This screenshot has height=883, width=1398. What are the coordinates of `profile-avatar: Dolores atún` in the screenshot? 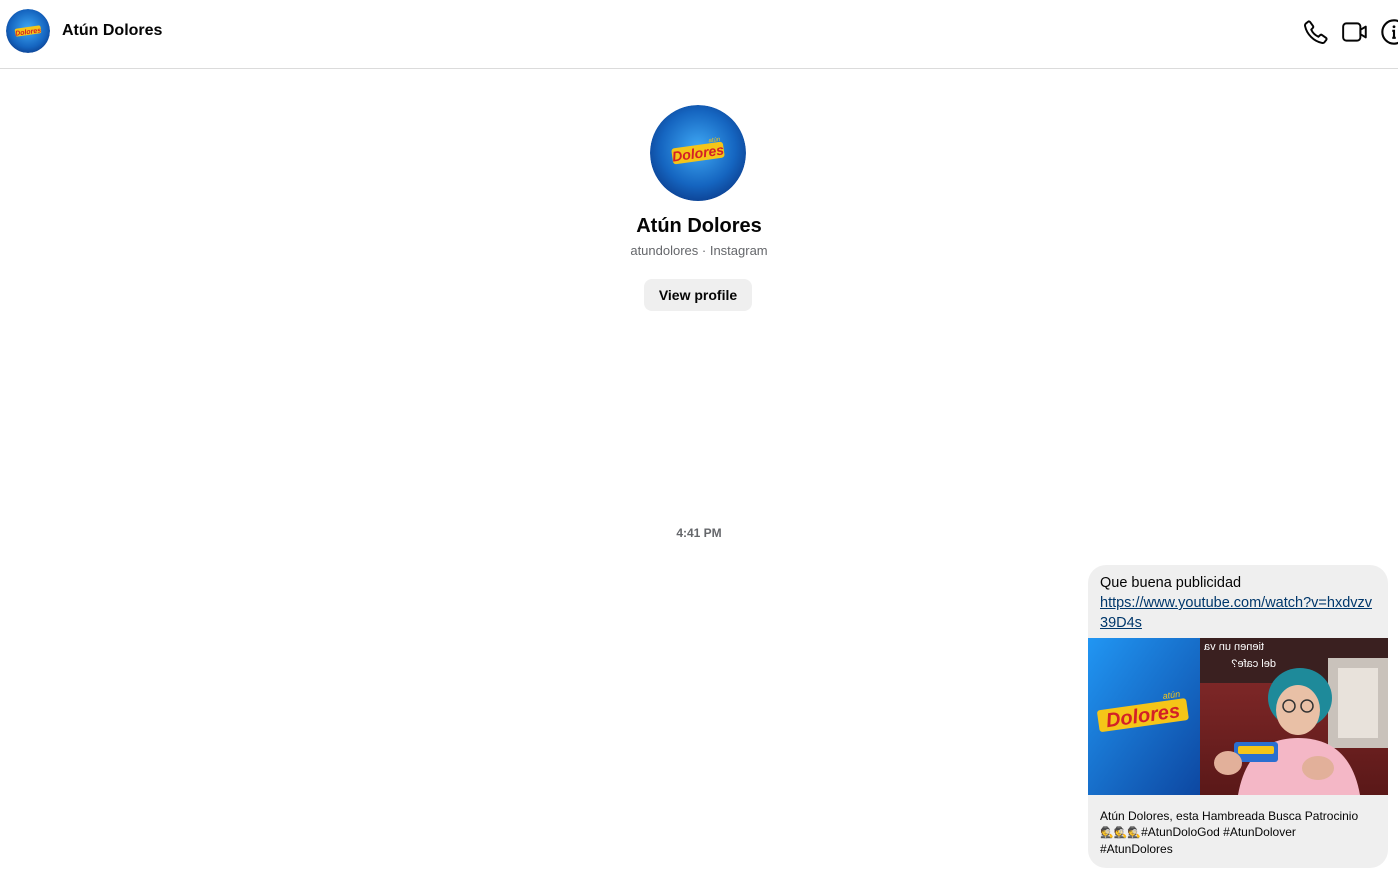 It's located at (698, 153).